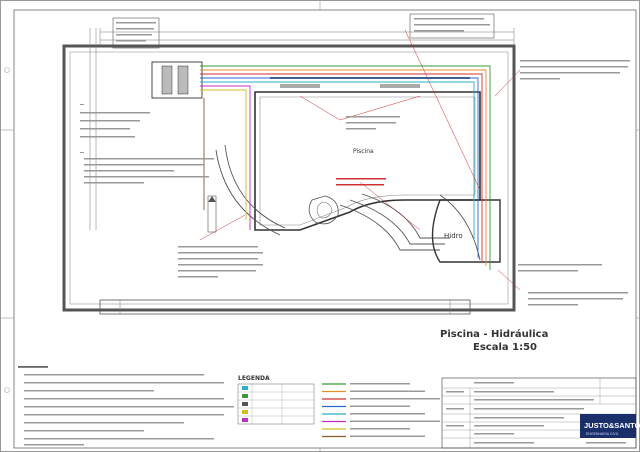 The height and width of the screenshot is (452, 640). Describe the element at coordinates (177, 80) in the screenshot. I see `machine-room` at that location.